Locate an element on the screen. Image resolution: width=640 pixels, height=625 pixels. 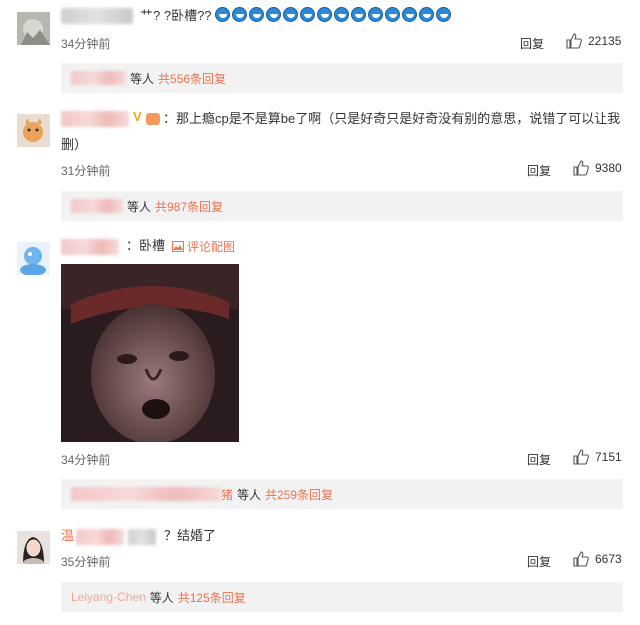
image-link: 评论配图 is located at coordinates (203, 246).